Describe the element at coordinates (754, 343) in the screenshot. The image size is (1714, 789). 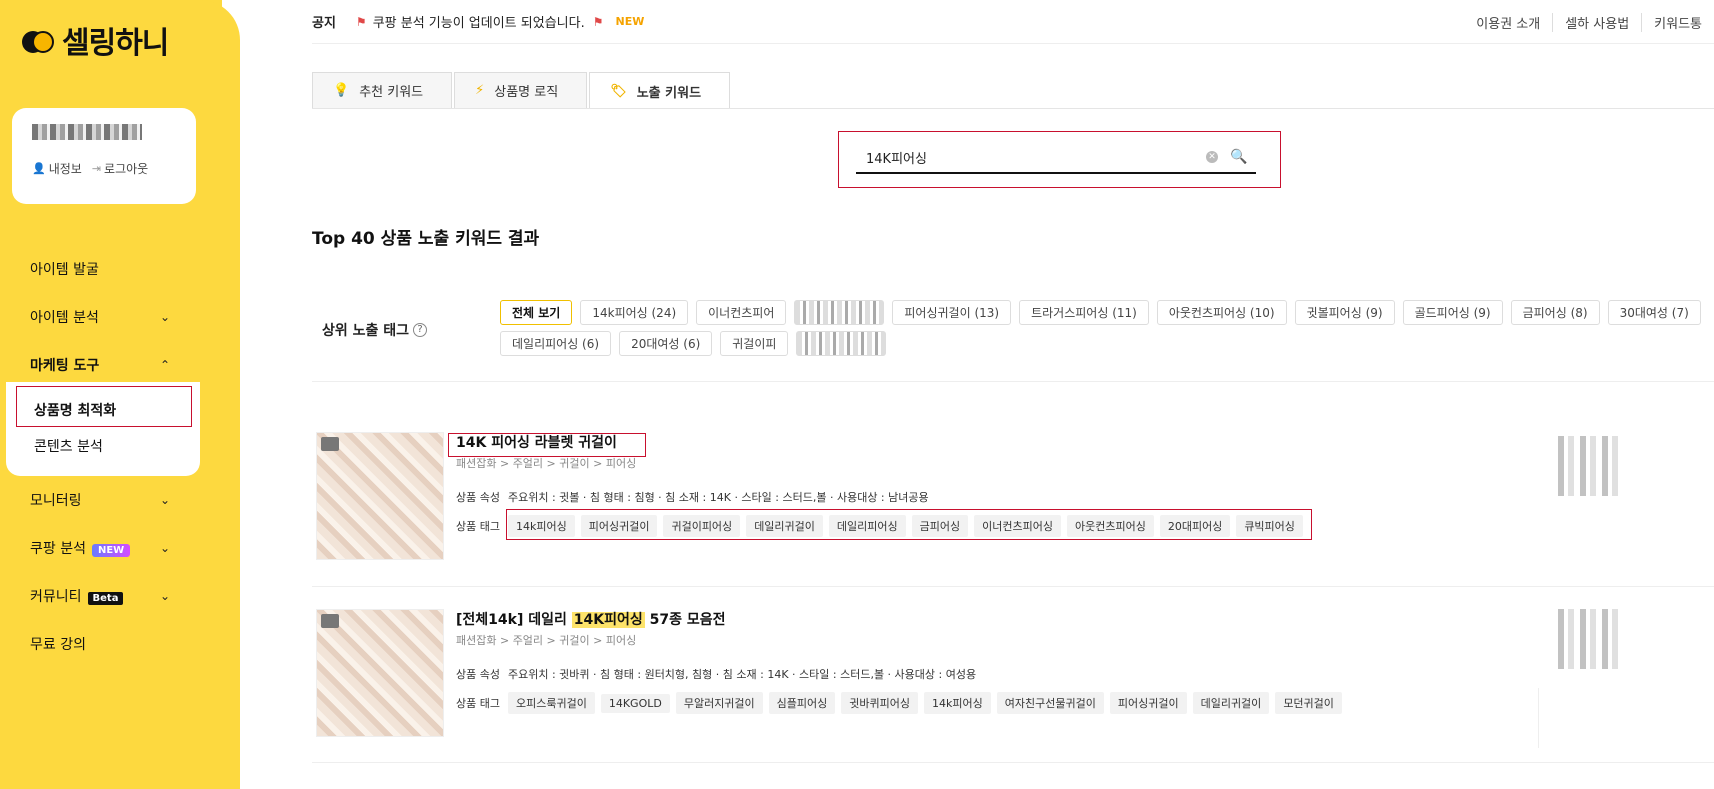
I see `top-tag-chip: 귀걸이피` at that location.